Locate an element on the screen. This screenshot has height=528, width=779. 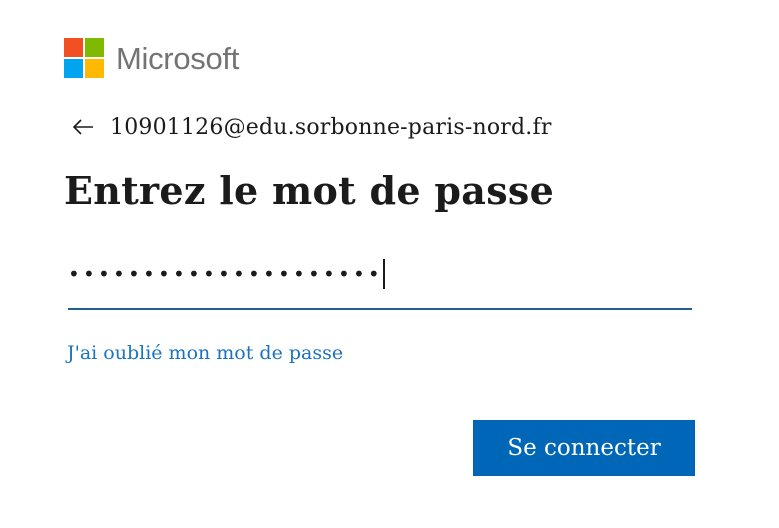
identity-banner: 10901126@edu.sorbonne-paris-nord.fr is located at coordinates (311, 127).